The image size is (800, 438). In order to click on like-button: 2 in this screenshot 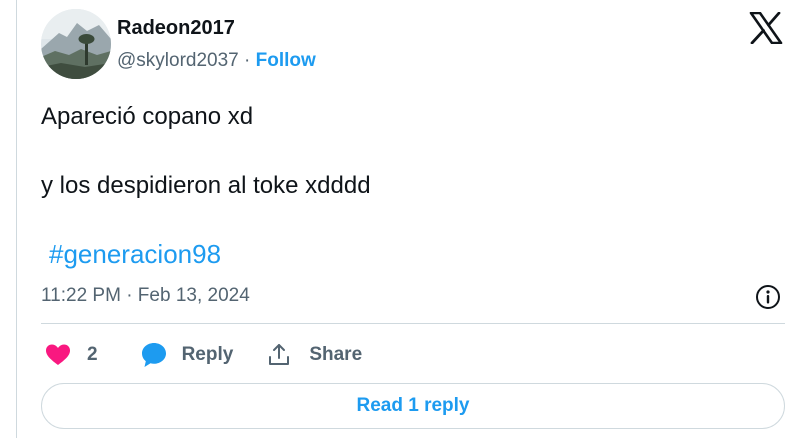, I will do `click(69, 355)`.